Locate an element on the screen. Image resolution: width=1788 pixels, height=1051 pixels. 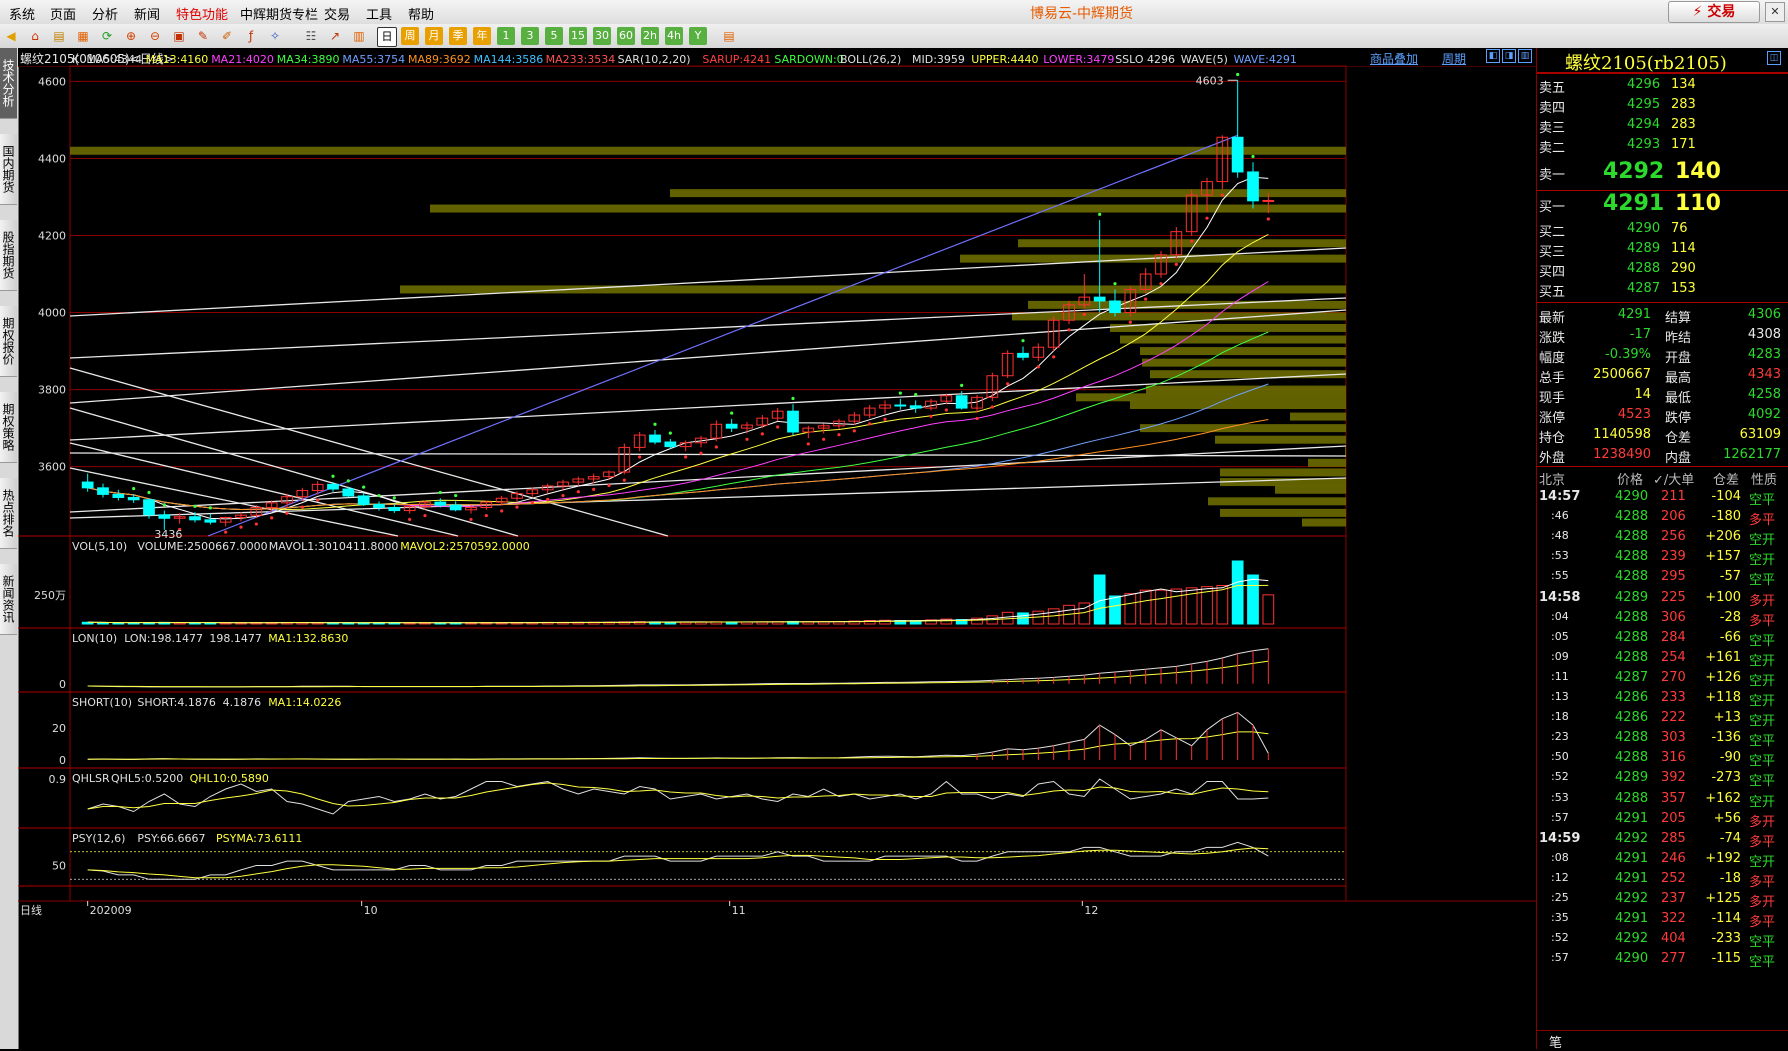
tab-hot-ranking: 热点排名 is located at coordinates (8, 513).